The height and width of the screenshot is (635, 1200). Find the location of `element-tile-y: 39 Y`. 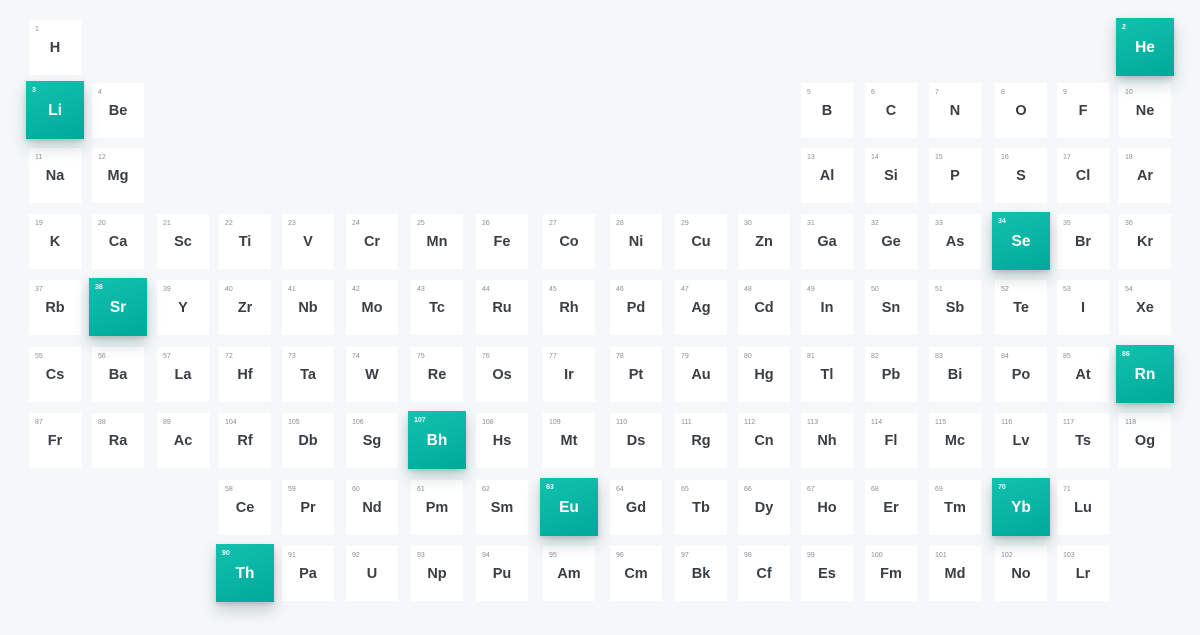

element-tile-y: 39 Y is located at coordinates (183, 307).